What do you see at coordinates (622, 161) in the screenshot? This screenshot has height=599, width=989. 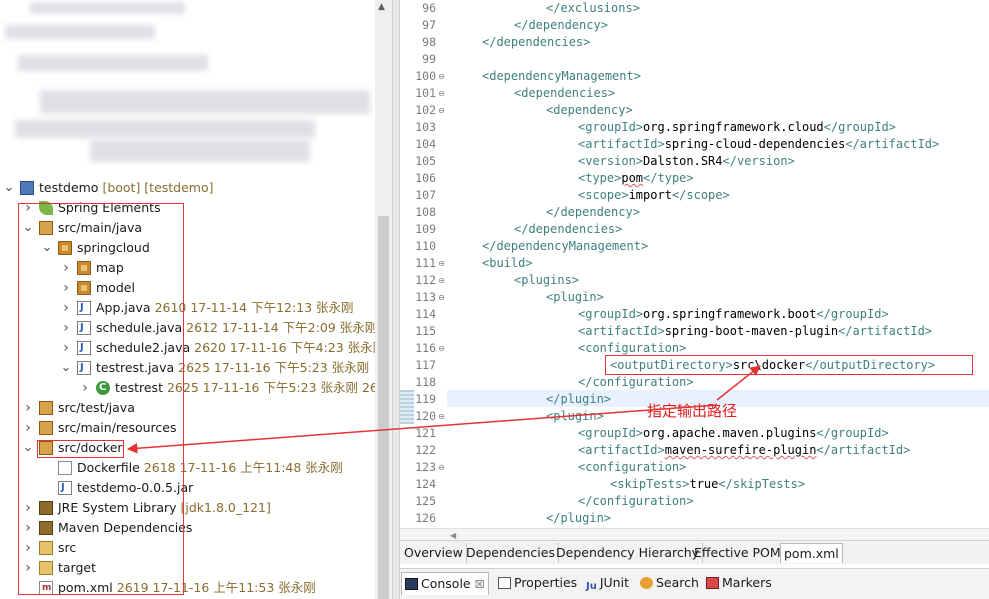 I see `code-line: <version>Dalston.SR4</version>` at bounding box center [622, 161].